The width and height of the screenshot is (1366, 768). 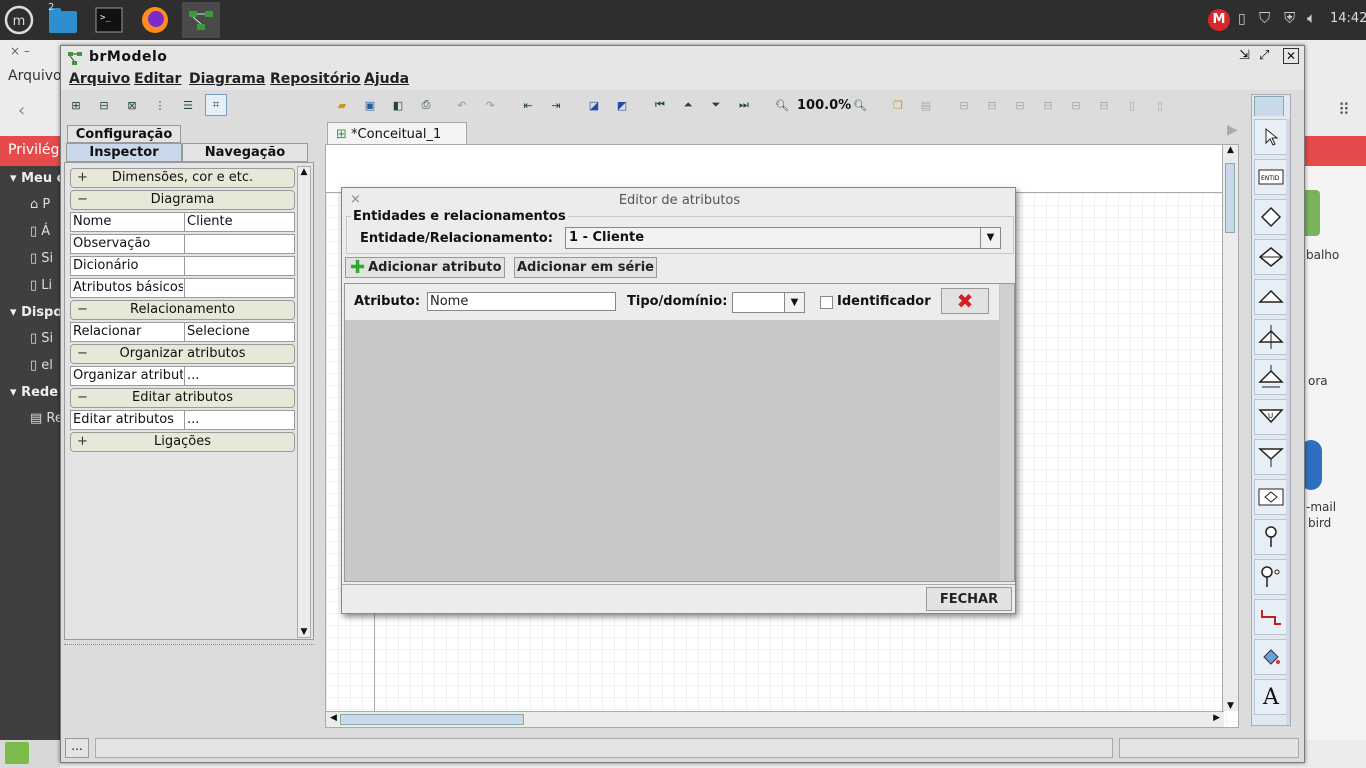 What do you see at coordinates (182, 200) in the screenshot?
I see `section-diagrama: − Diagrama` at bounding box center [182, 200].